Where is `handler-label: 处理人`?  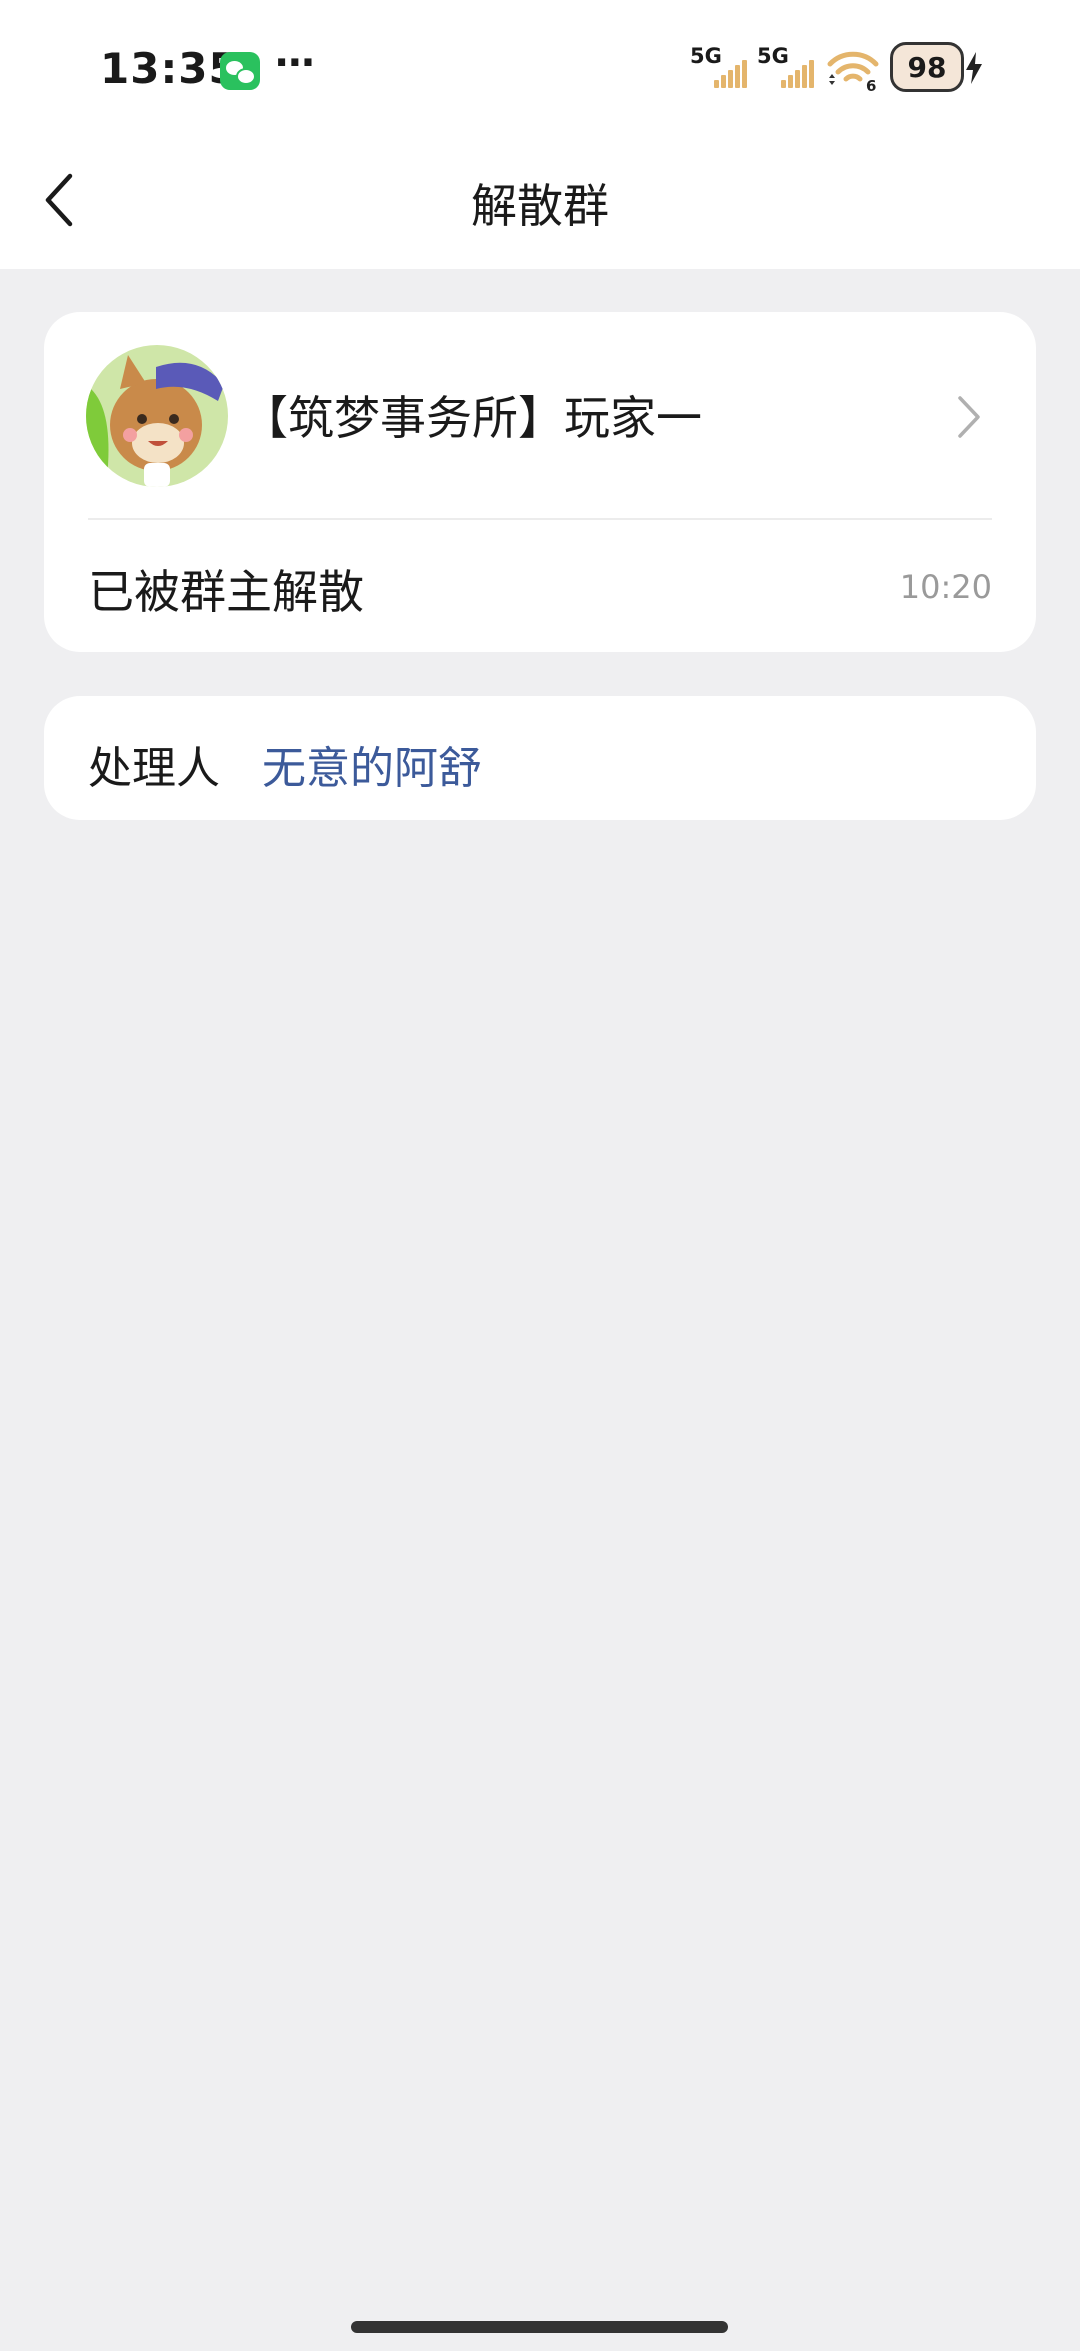 handler-label: 处理人 is located at coordinates (154, 768).